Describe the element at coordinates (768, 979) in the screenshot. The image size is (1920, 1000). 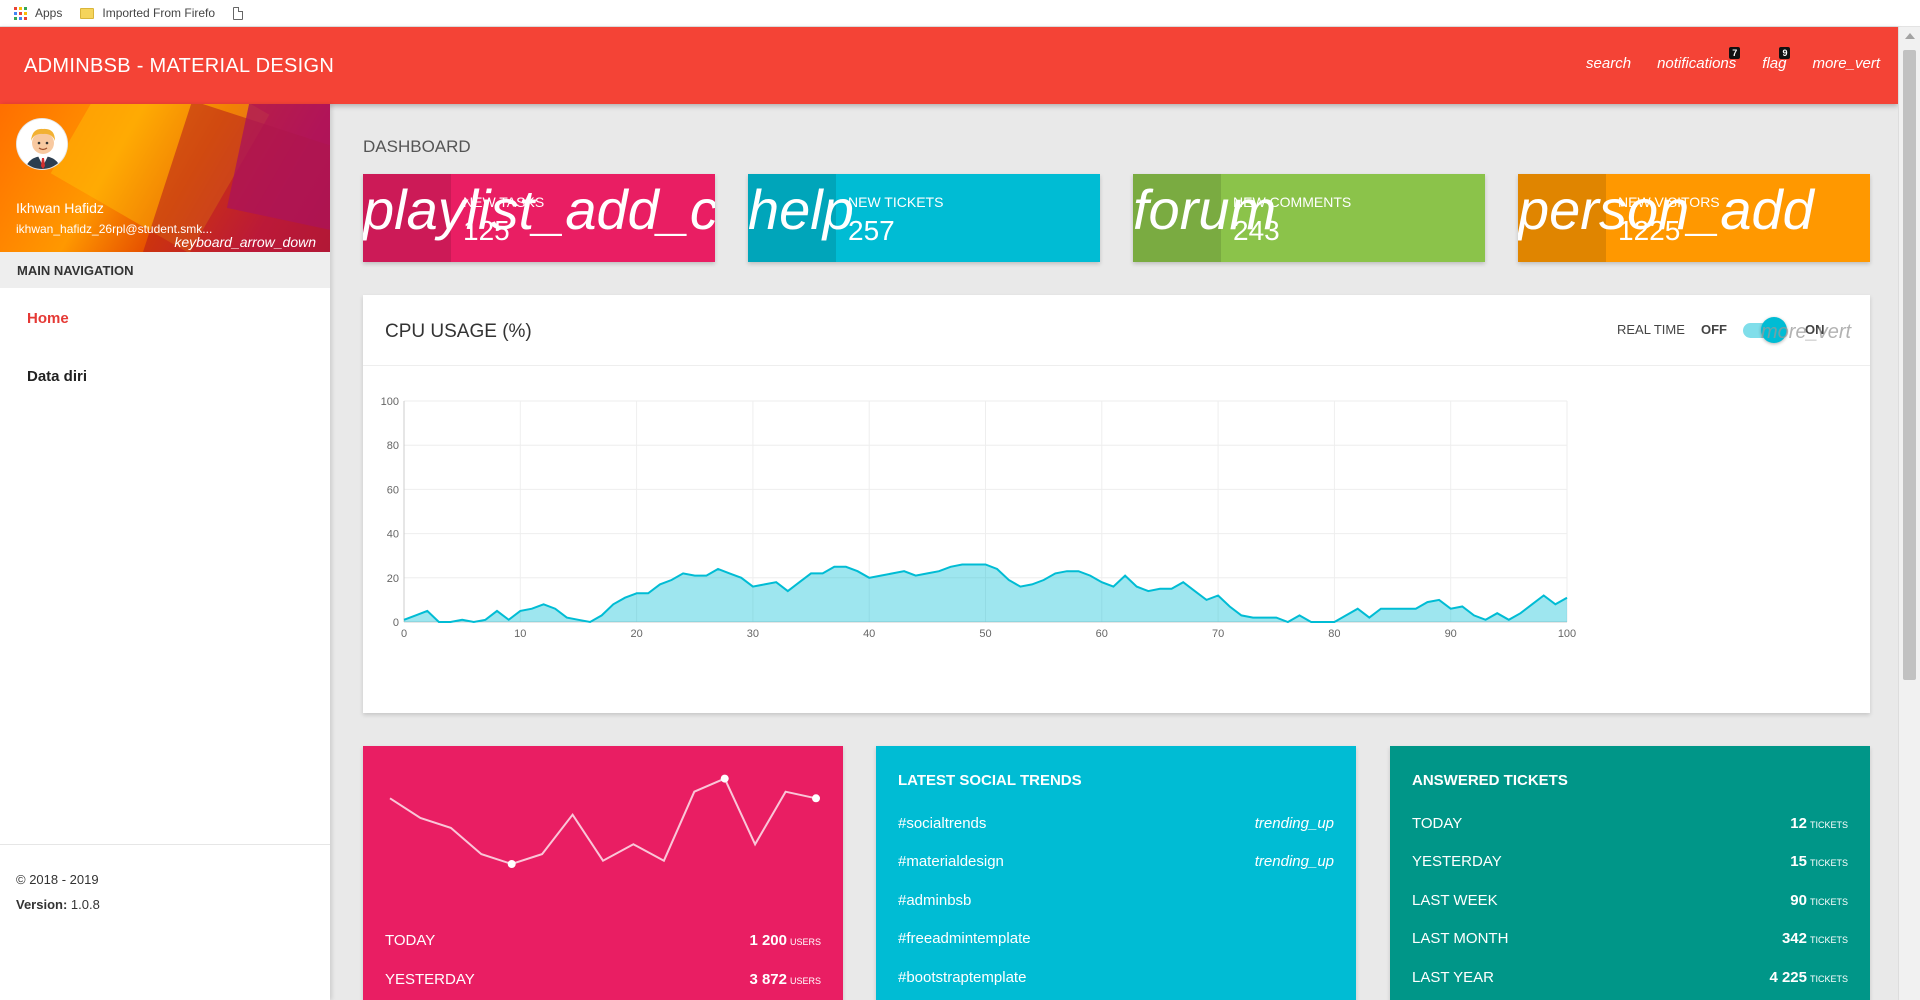
I see `stat-number: 3 872` at that location.